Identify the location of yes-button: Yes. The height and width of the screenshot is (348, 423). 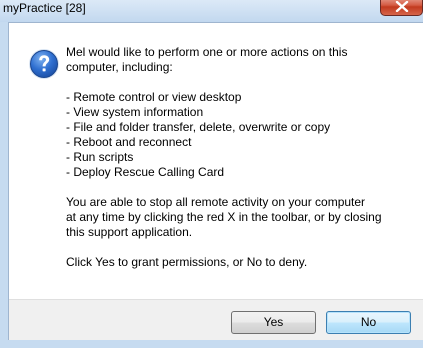
(273, 322).